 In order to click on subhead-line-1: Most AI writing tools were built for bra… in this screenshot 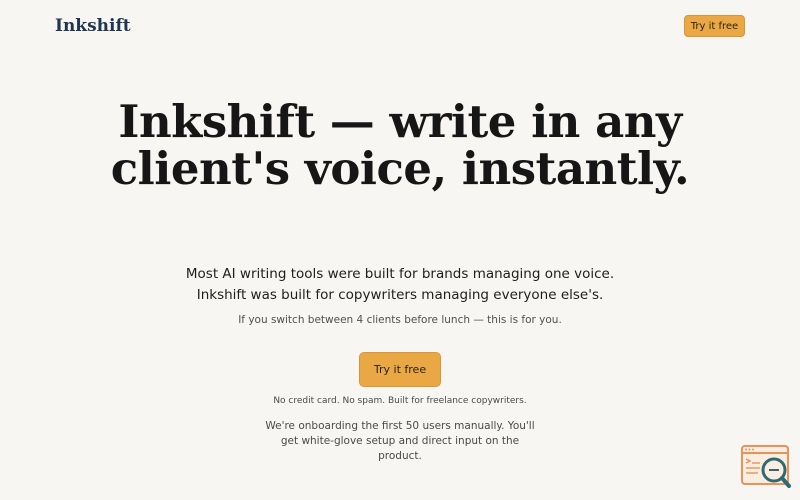, I will do `click(400, 274)`.